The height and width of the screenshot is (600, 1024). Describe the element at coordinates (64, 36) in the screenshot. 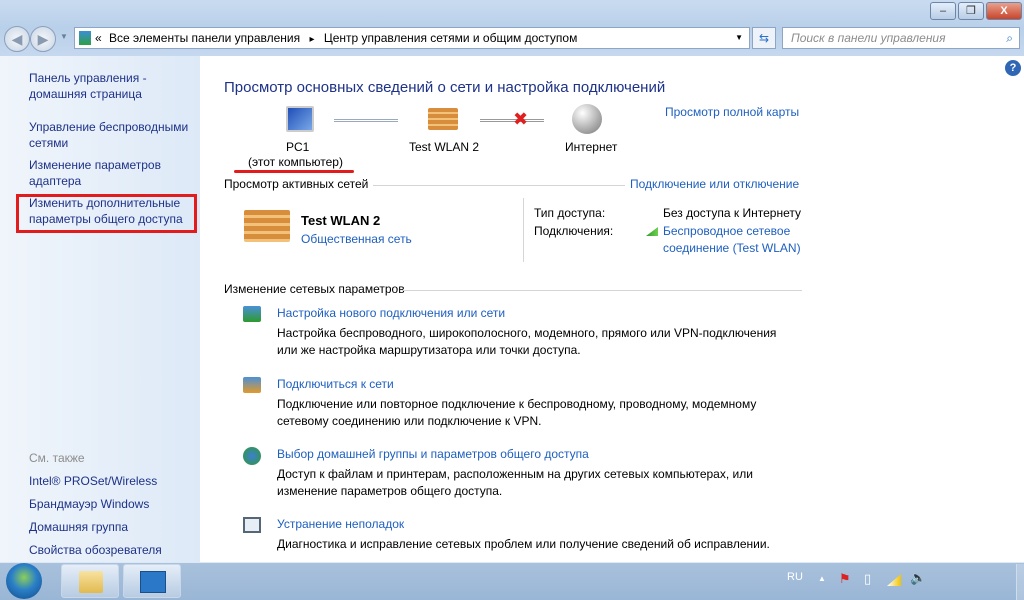

I see `recent-pages-dropdown: ▼` at that location.